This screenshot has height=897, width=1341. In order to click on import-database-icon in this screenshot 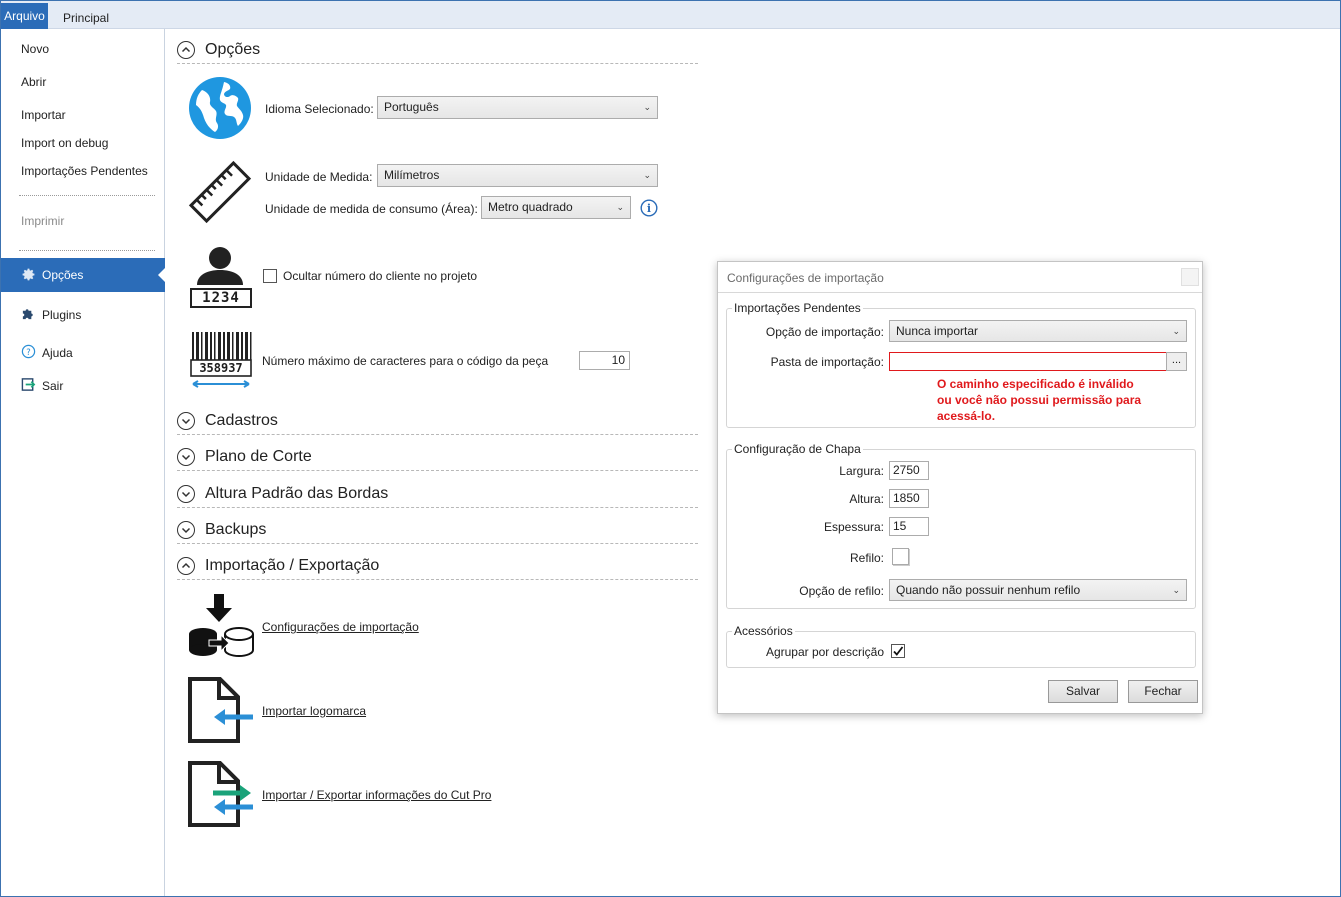, I will do `click(221, 626)`.